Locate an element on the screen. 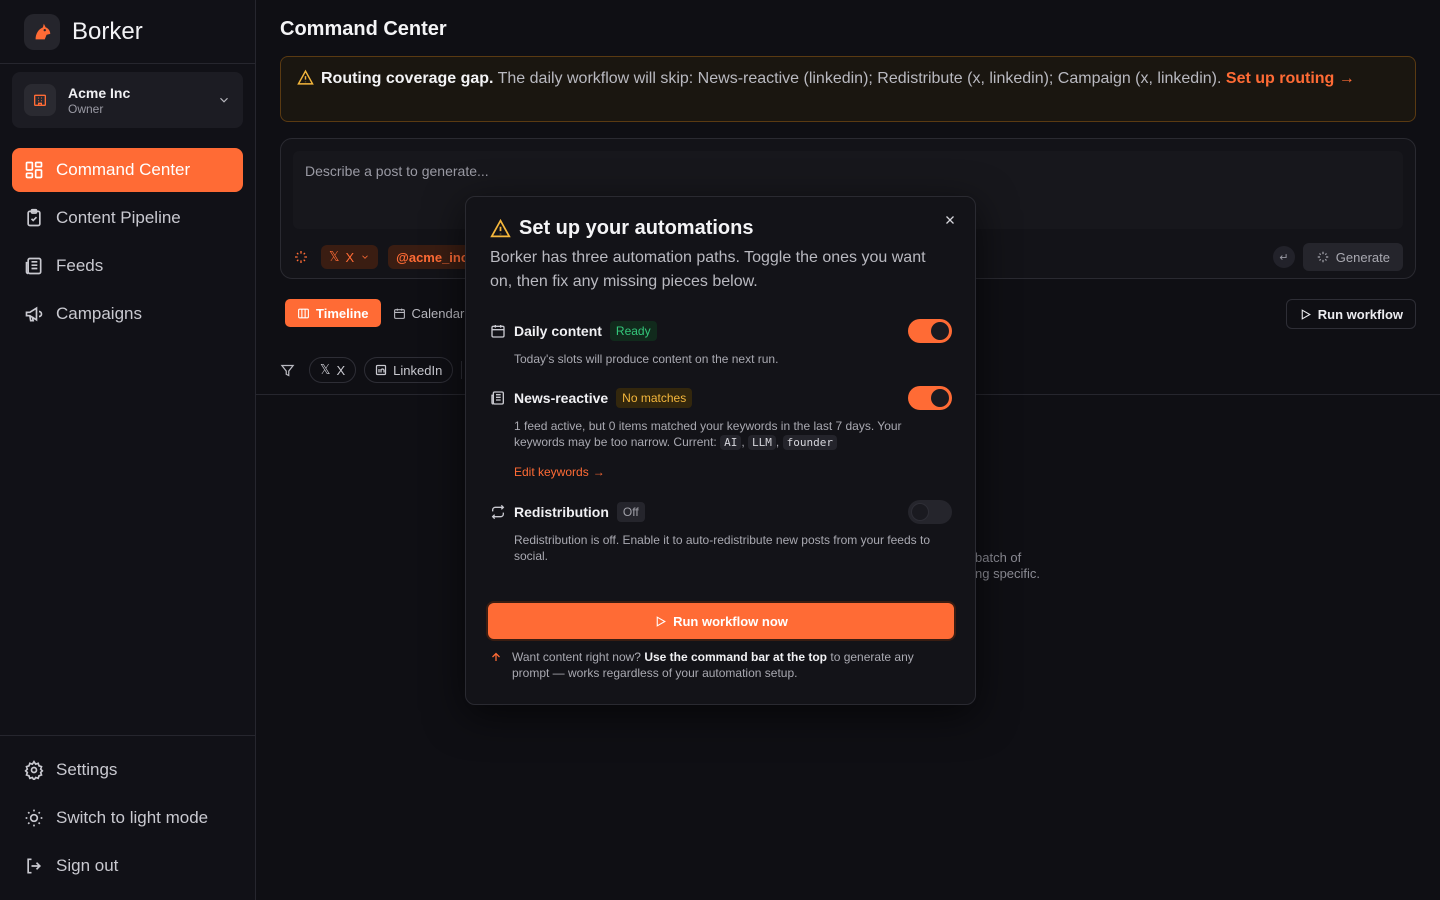 This screenshot has height=900, width=1440. filter-chip-linkedin: LinkedIn is located at coordinates (409, 370).